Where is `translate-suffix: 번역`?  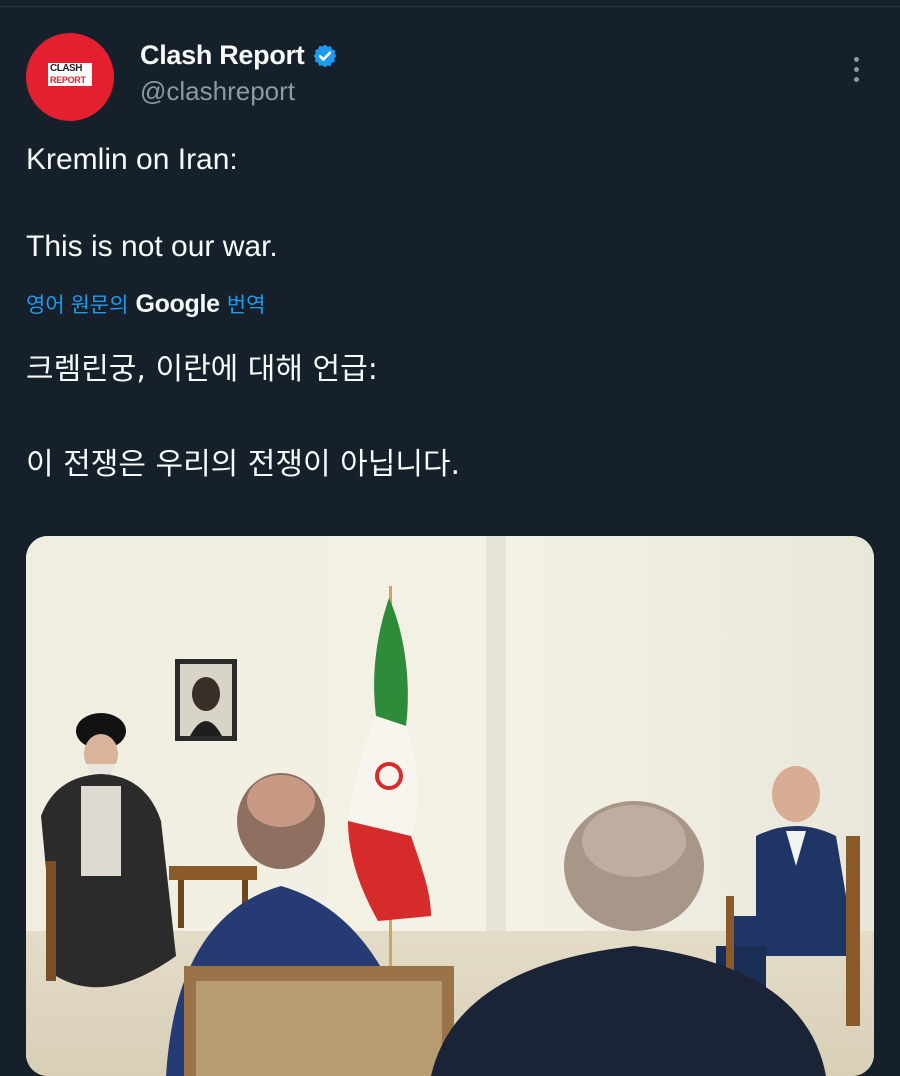
translate-suffix: 번역 is located at coordinates (246, 304).